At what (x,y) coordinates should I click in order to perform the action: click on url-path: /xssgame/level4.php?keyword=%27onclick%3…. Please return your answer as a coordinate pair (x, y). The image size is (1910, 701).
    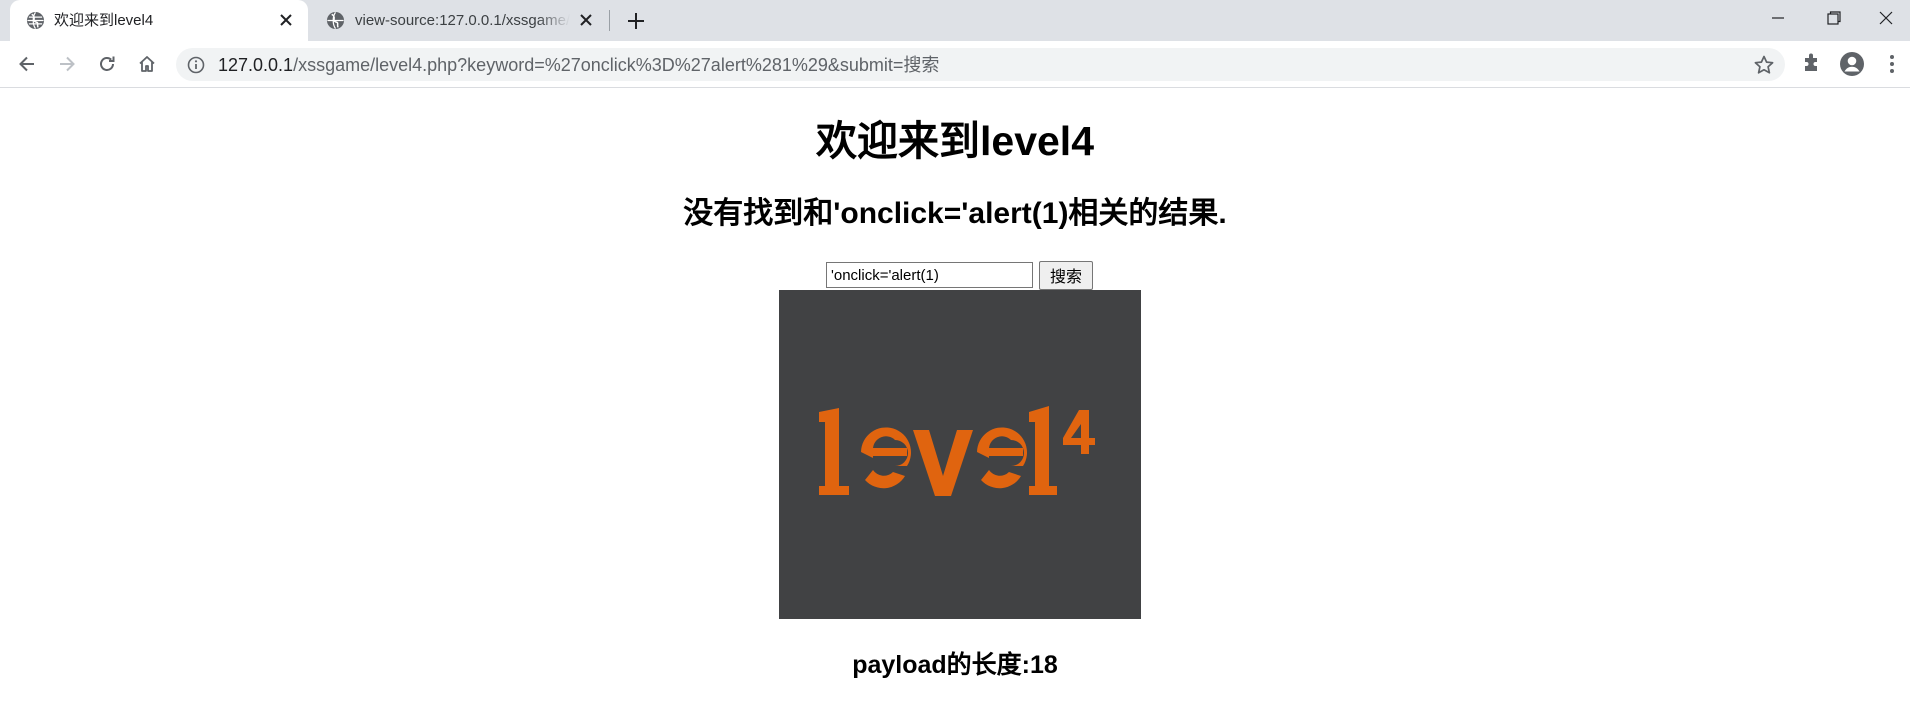
    Looking at the image, I should click on (616, 65).